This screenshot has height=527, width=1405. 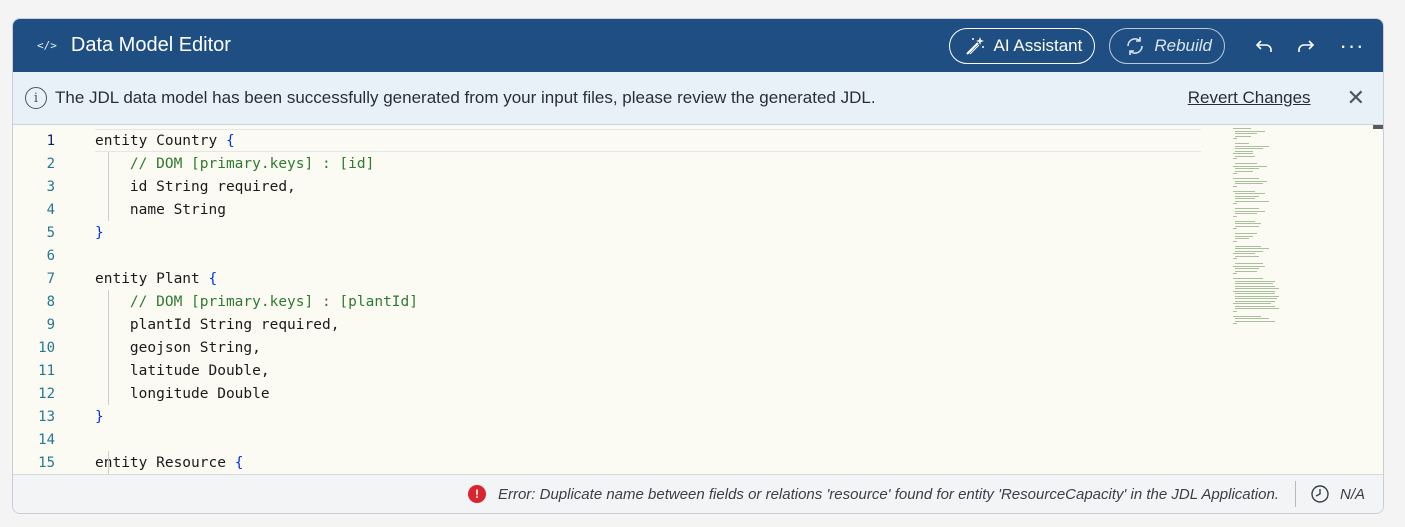 I want to click on minimap, so click(x=1292, y=300).